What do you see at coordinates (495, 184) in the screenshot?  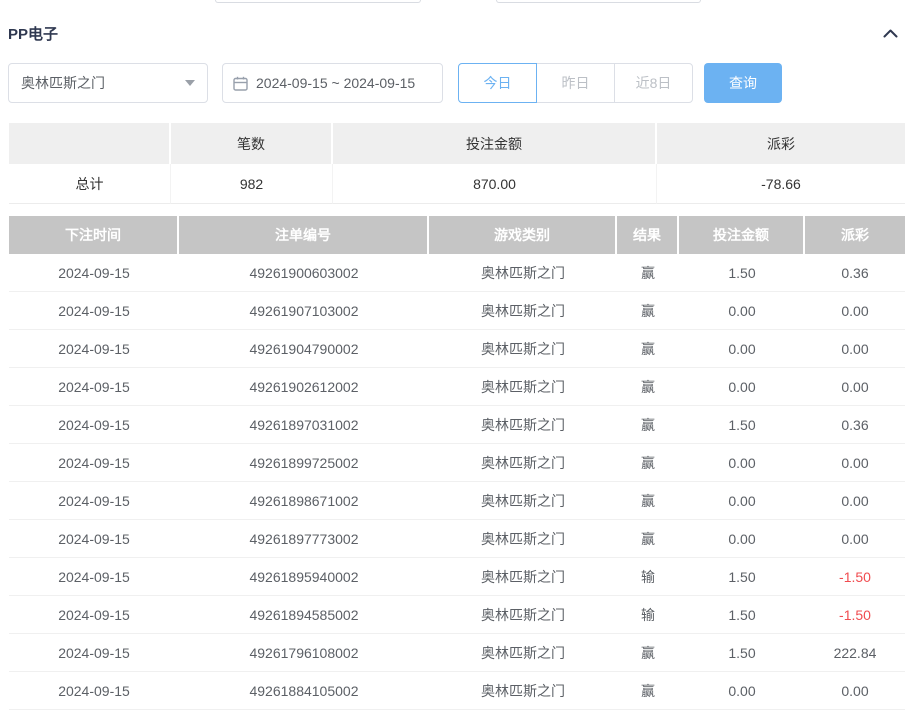 I see `summary-bet-amount: 870.00` at bounding box center [495, 184].